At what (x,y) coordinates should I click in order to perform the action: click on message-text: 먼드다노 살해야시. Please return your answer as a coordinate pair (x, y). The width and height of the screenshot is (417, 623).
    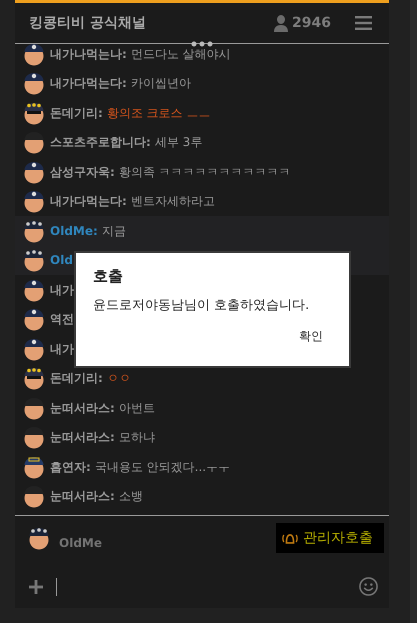
    Looking at the image, I should click on (180, 54).